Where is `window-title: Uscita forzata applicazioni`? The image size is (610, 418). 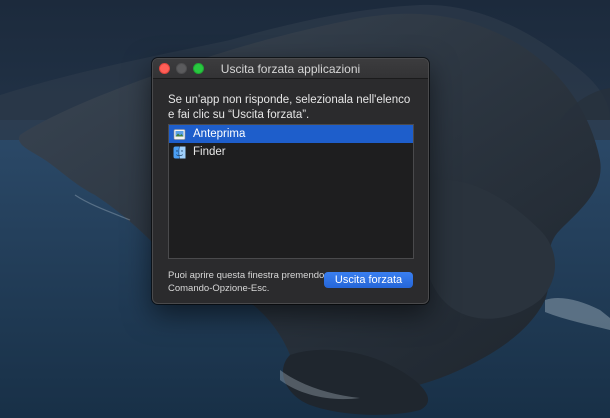 window-title: Uscita forzata applicazioni is located at coordinates (290, 69).